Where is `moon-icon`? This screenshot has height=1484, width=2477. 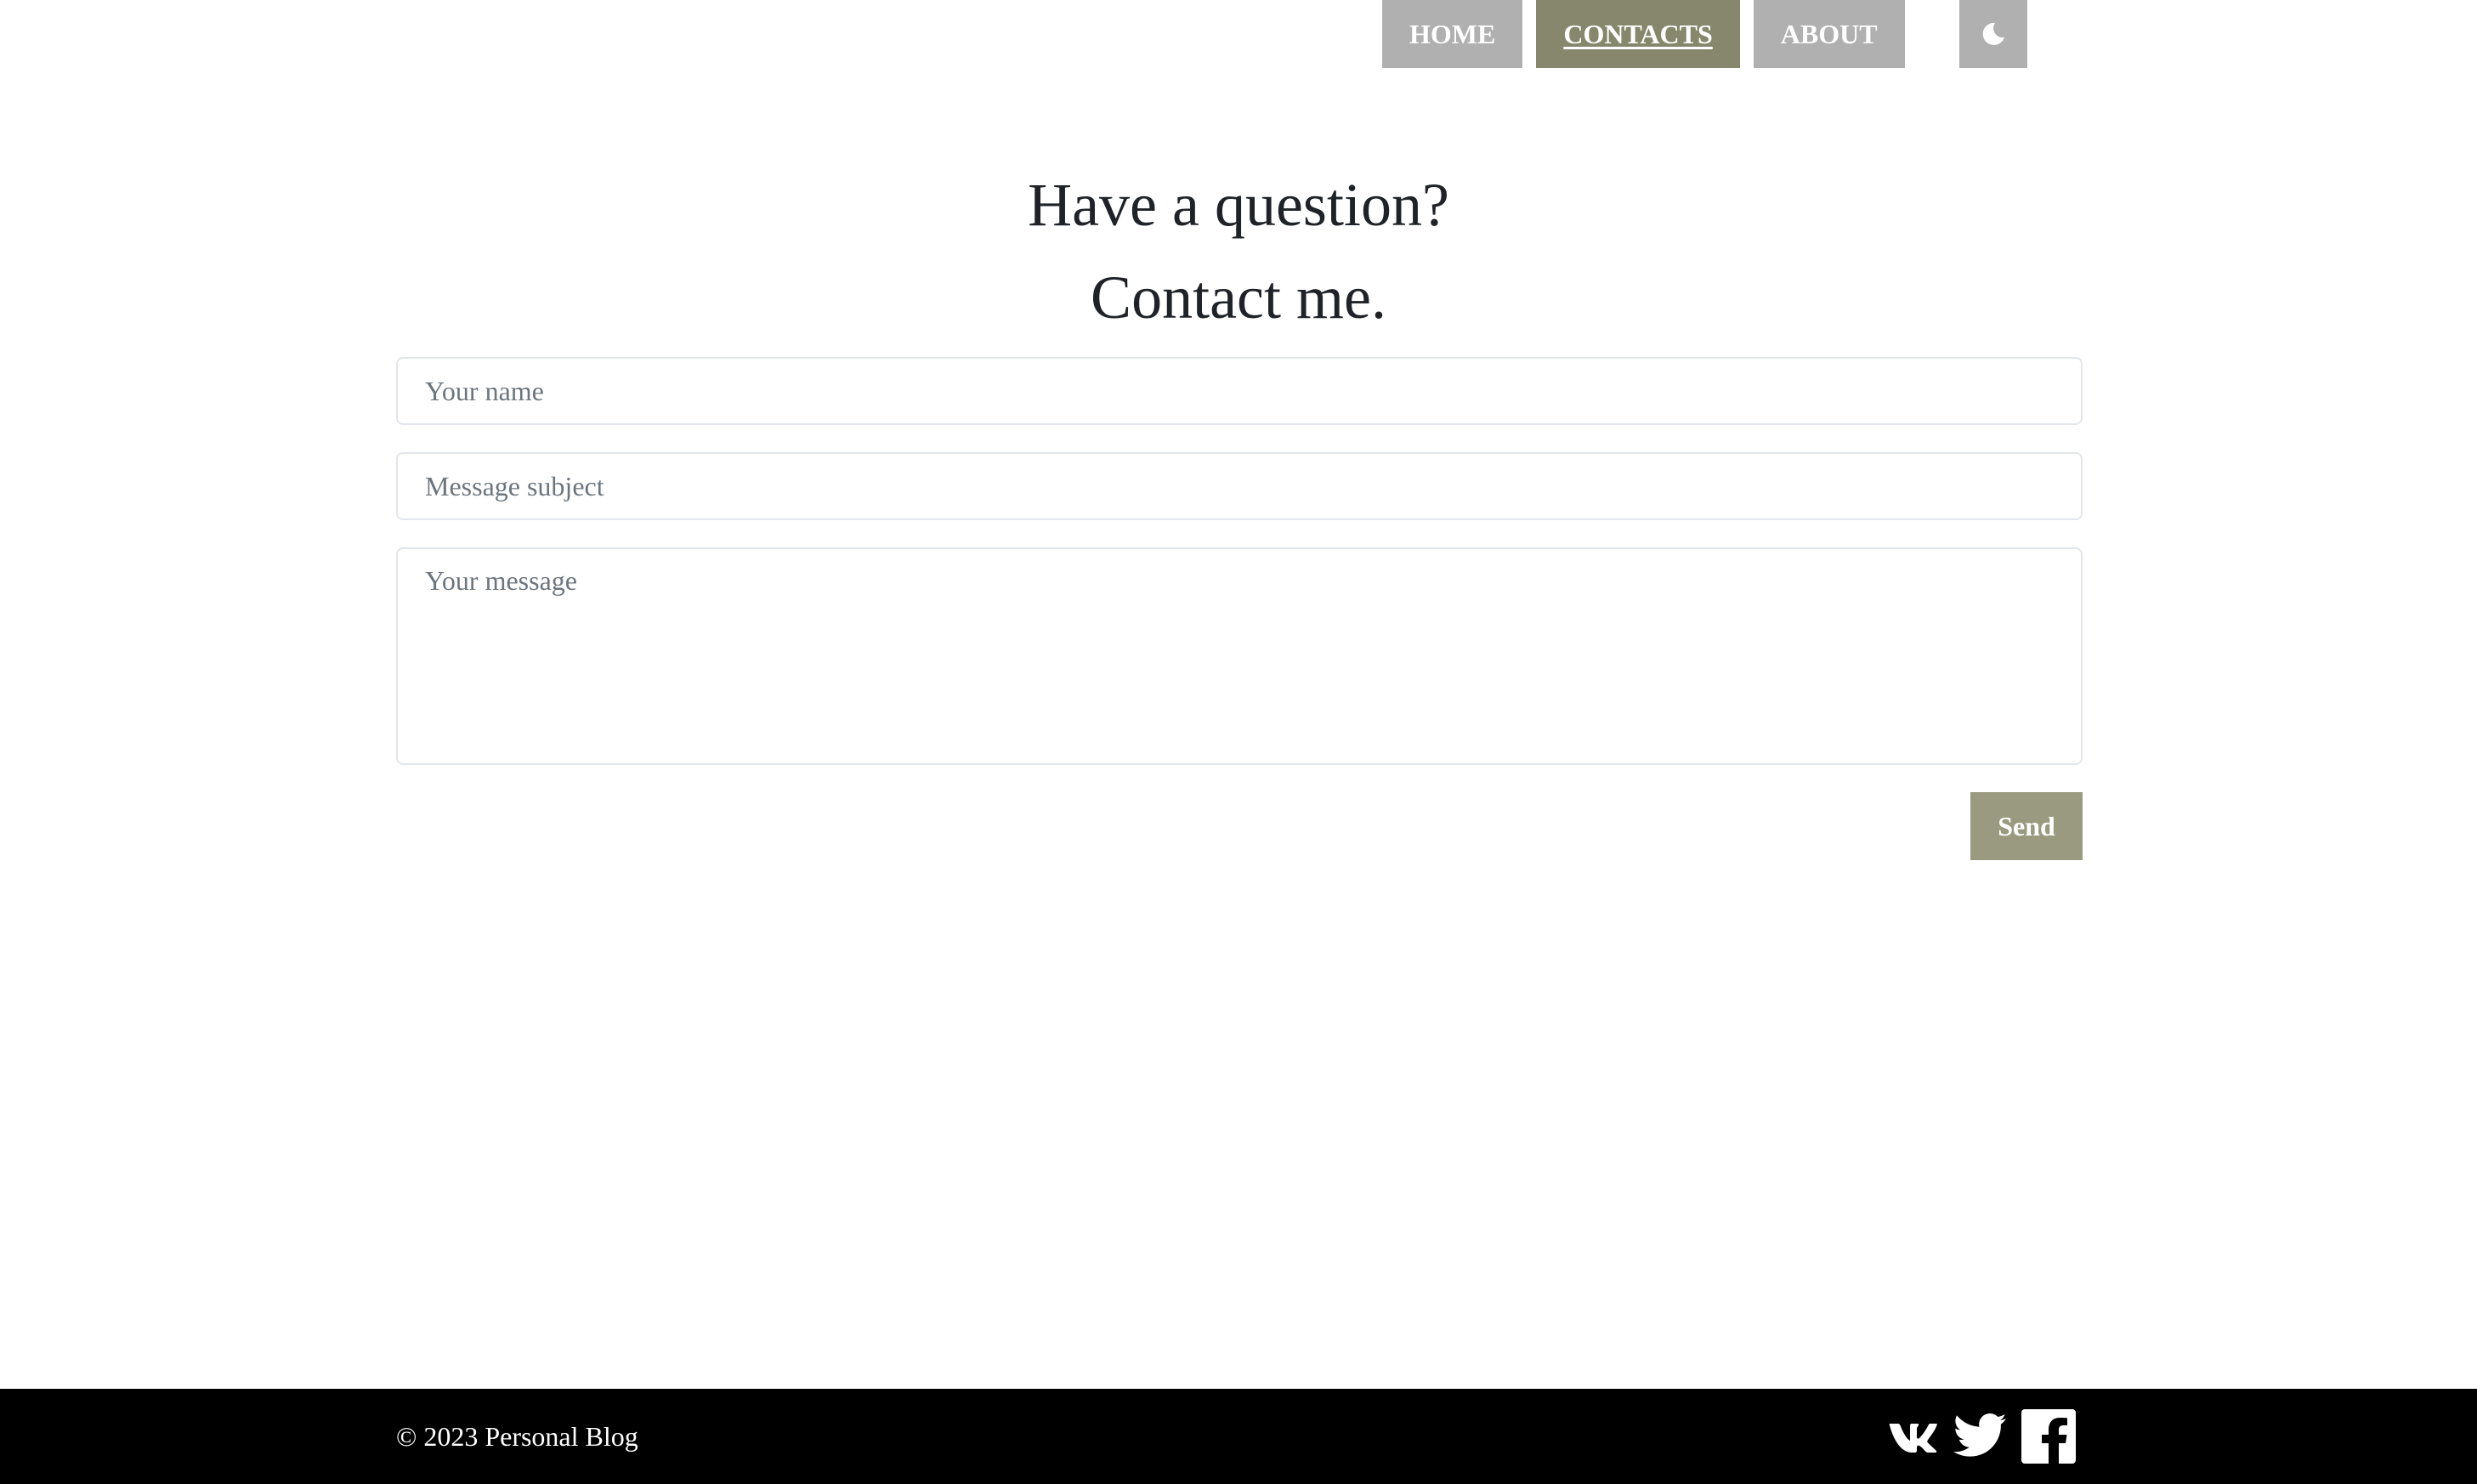 moon-icon is located at coordinates (1993, 33).